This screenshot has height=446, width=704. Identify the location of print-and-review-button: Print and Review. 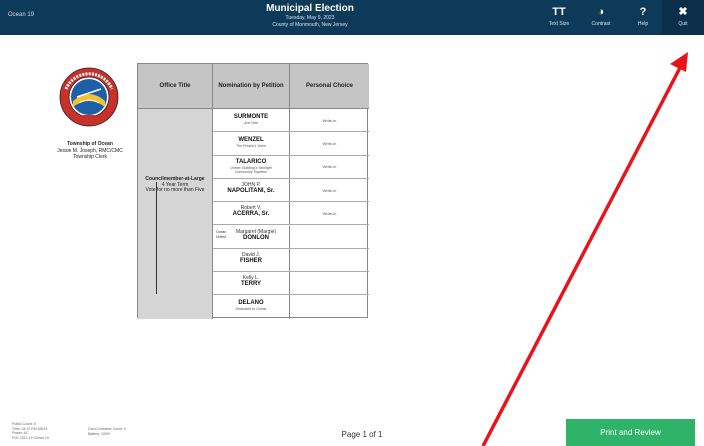
(630, 432).